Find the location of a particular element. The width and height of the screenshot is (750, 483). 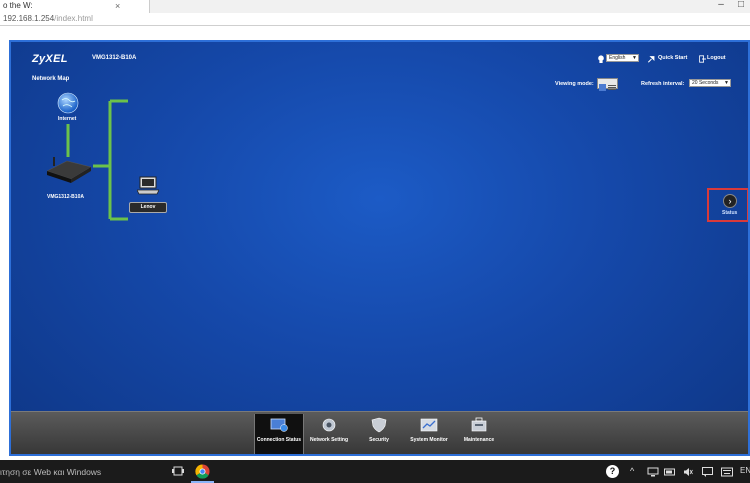

address-bar: 192.168.1.254/index.html is located at coordinates (375, 19).